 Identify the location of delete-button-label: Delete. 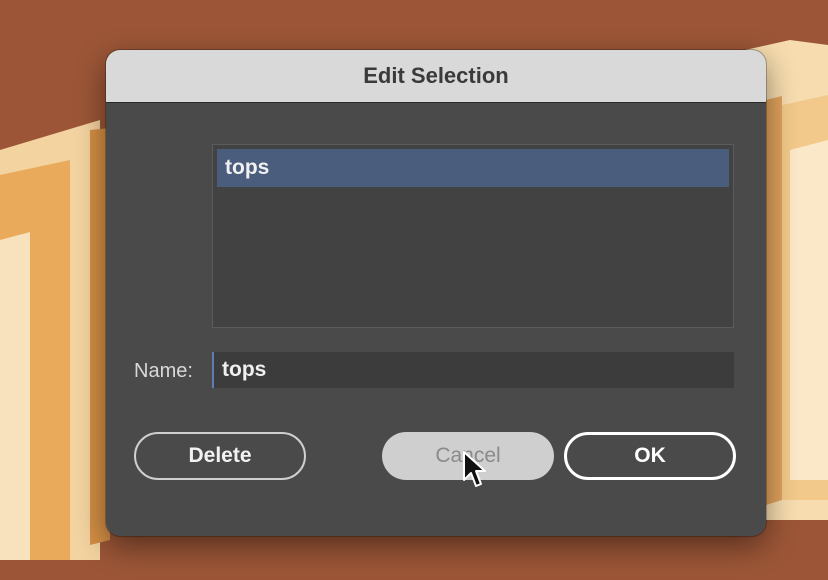
(220, 455).